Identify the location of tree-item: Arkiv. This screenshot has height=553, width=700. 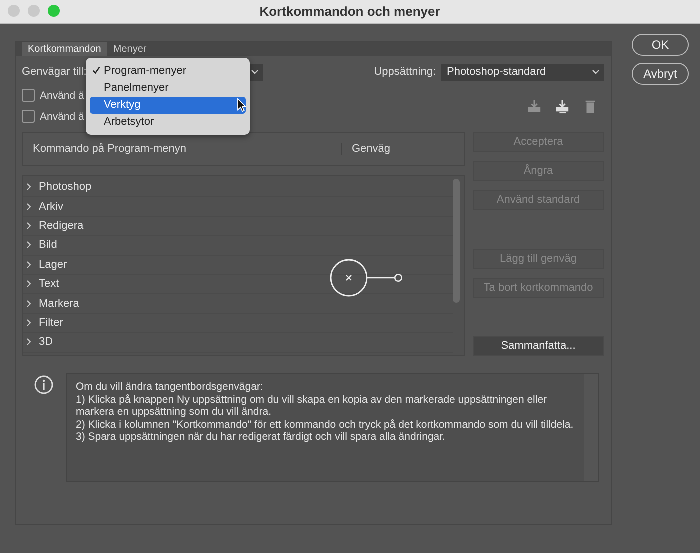
(238, 207).